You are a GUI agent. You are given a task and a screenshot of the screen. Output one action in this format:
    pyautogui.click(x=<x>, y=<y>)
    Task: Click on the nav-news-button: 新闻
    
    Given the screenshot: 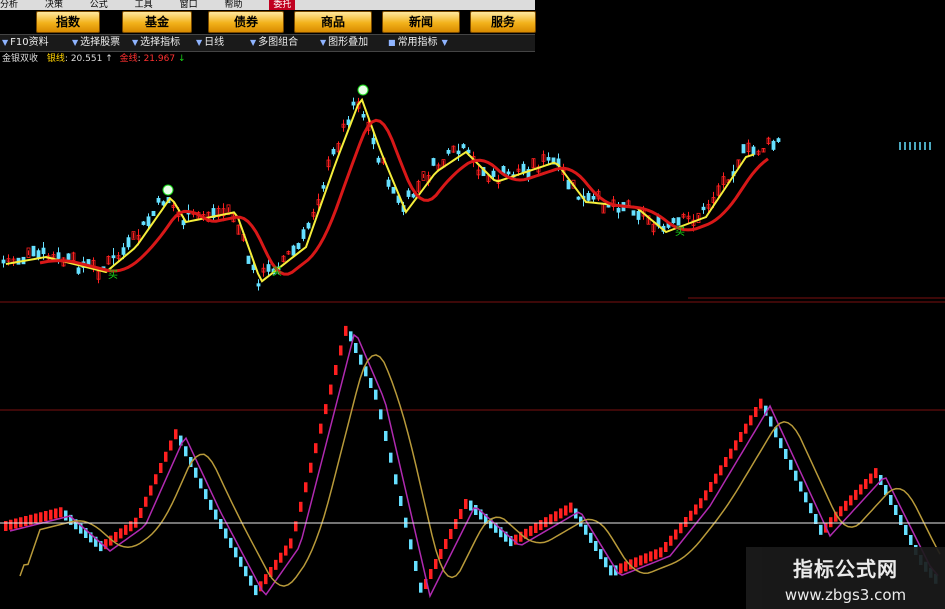 What is the action you would take?
    pyautogui.click(x=421, y=22)
    